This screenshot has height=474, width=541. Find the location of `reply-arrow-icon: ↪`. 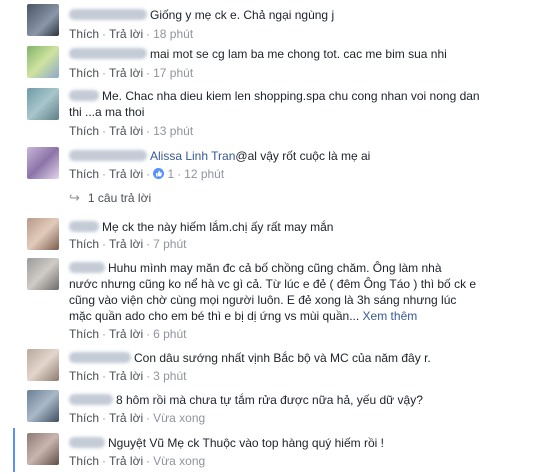

reply-arrow-icon: ↪ is located at coordinates (74, 197).